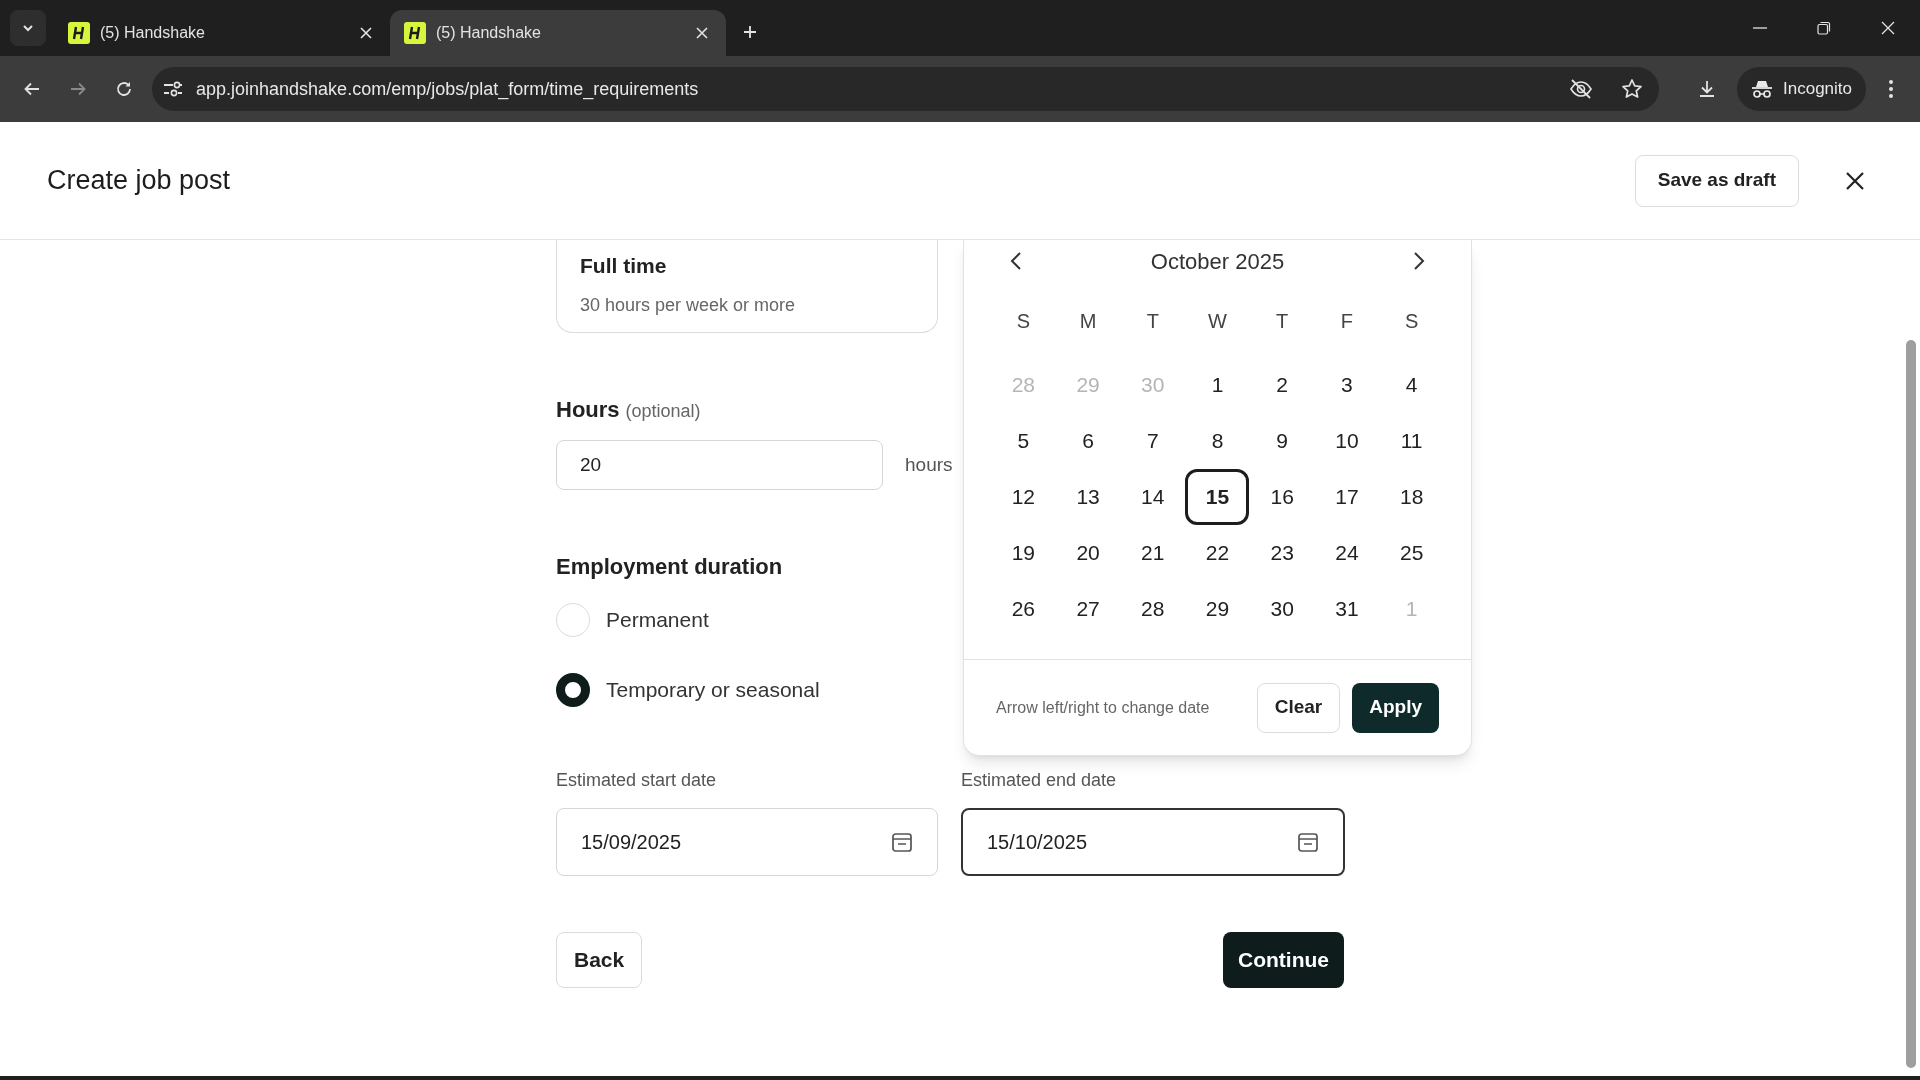 This screenshot has width=1920, height=1080. I want to click on calendar-day: 21, so click(1152, 553).